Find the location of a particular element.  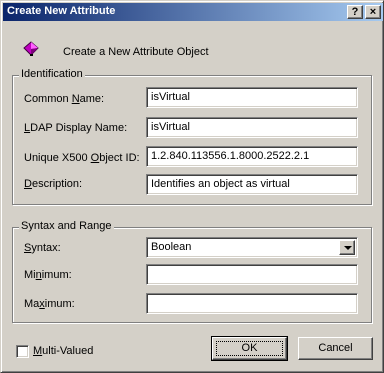

window-title: Create New Attribute is located at coordinates (61, 11).